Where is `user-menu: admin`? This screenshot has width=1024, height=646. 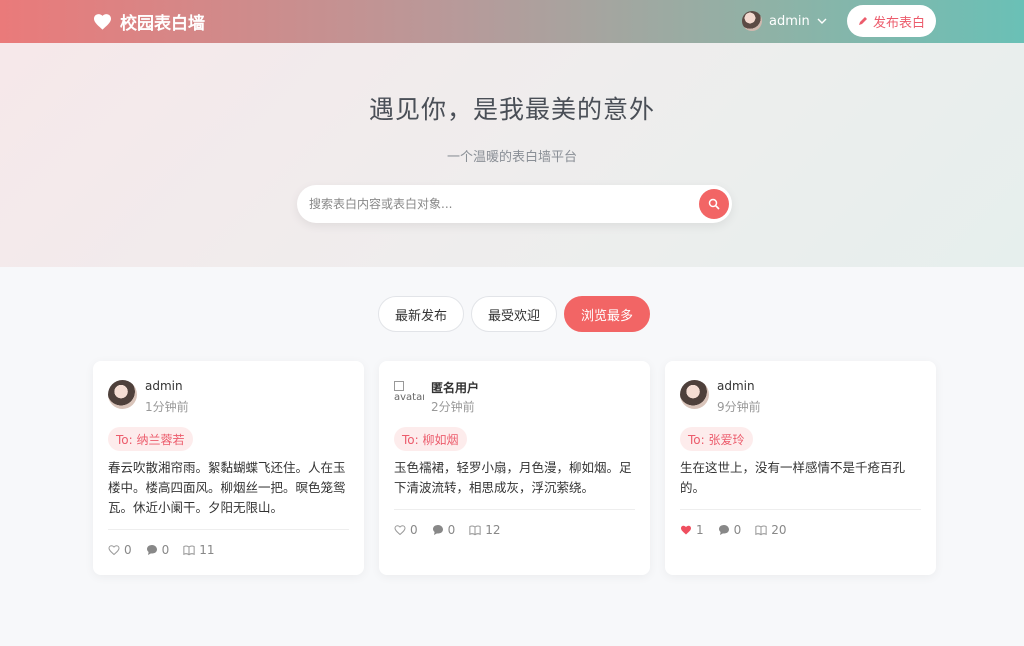
user-menu: admin is located at coordinates (784, 21).